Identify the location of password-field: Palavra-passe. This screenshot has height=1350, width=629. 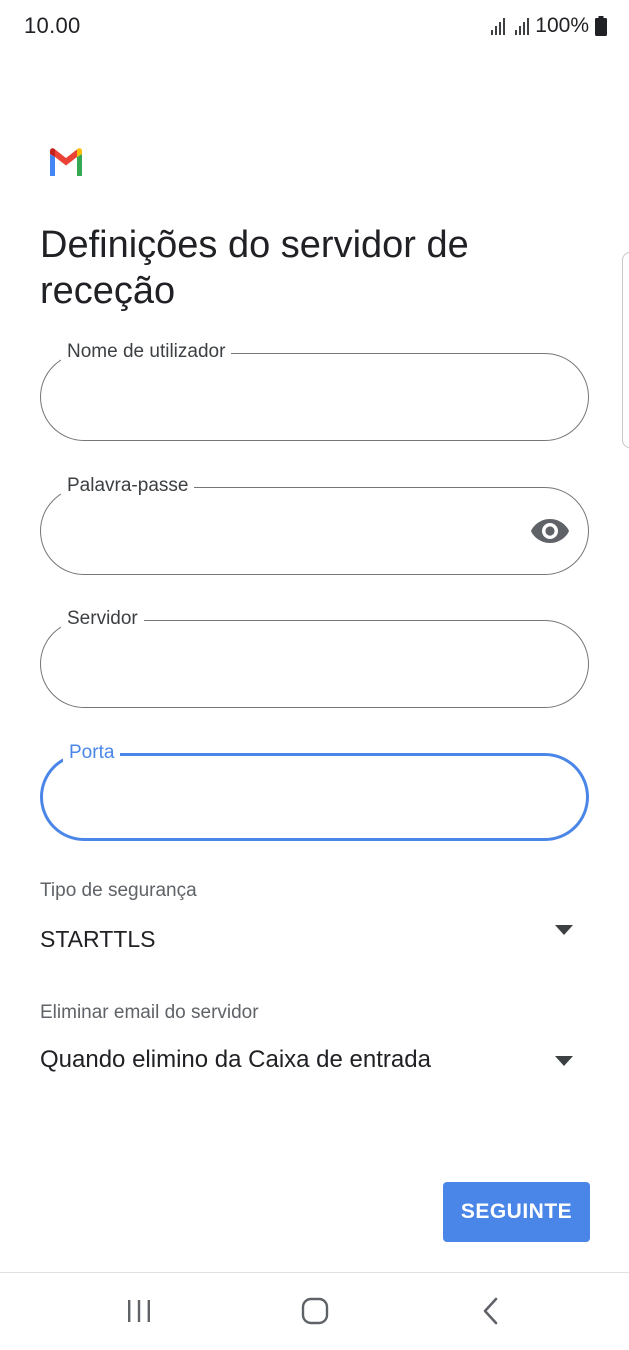
(314, 524).